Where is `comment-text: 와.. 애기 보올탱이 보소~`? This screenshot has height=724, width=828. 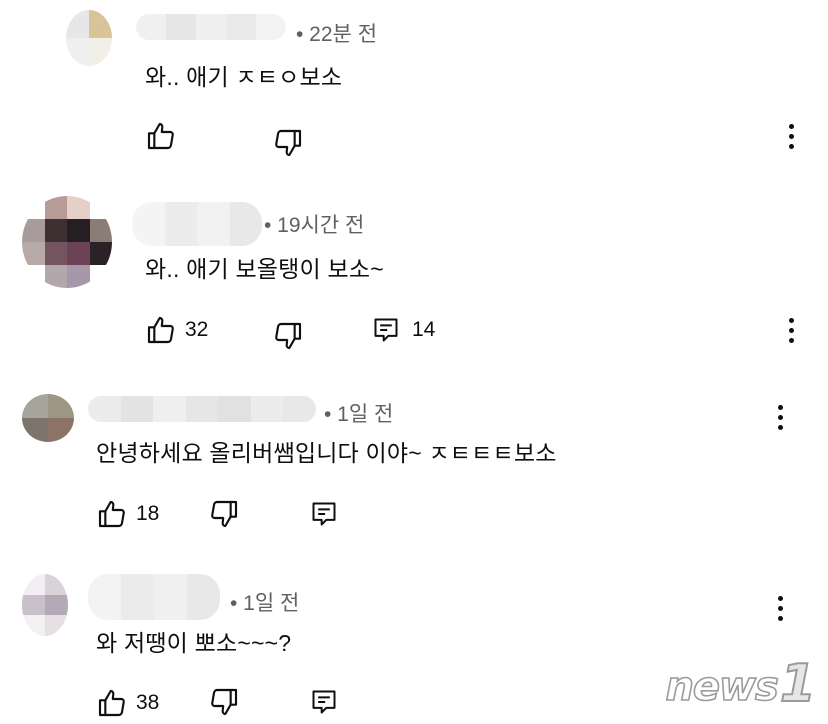 comment-text: 와.. 애기 보올탱이 보소~ is located at coordinates (264, 269).